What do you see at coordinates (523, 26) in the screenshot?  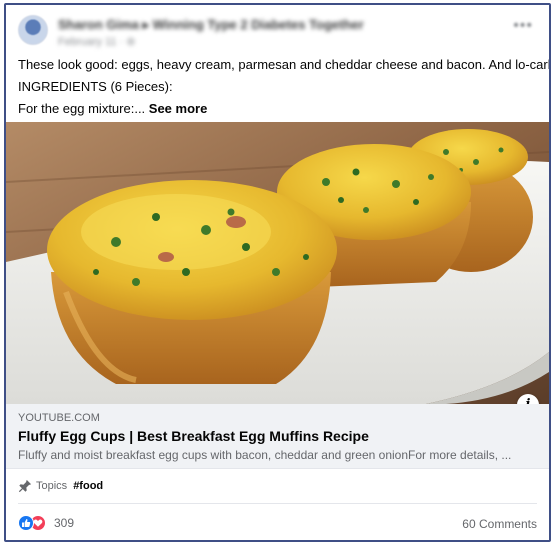 I see `more-horizontal-icon: •••` at bounding box center [523, 26].